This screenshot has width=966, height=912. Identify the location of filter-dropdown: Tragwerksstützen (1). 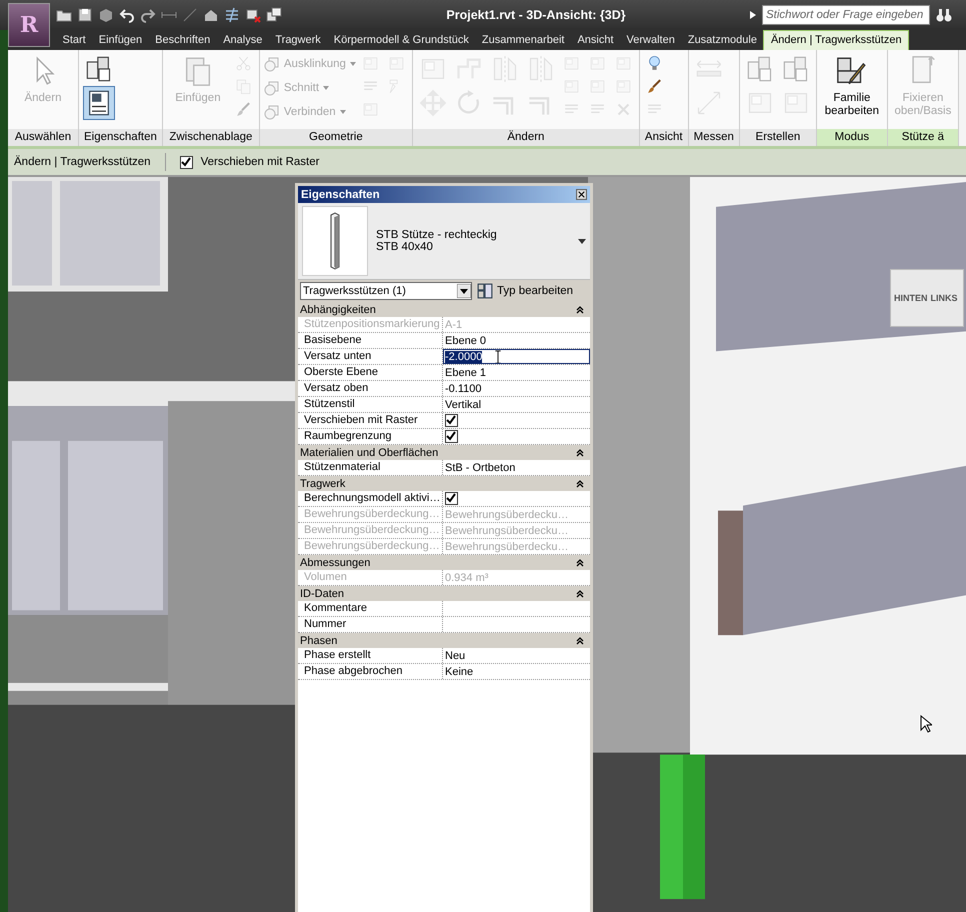
(386, 291).